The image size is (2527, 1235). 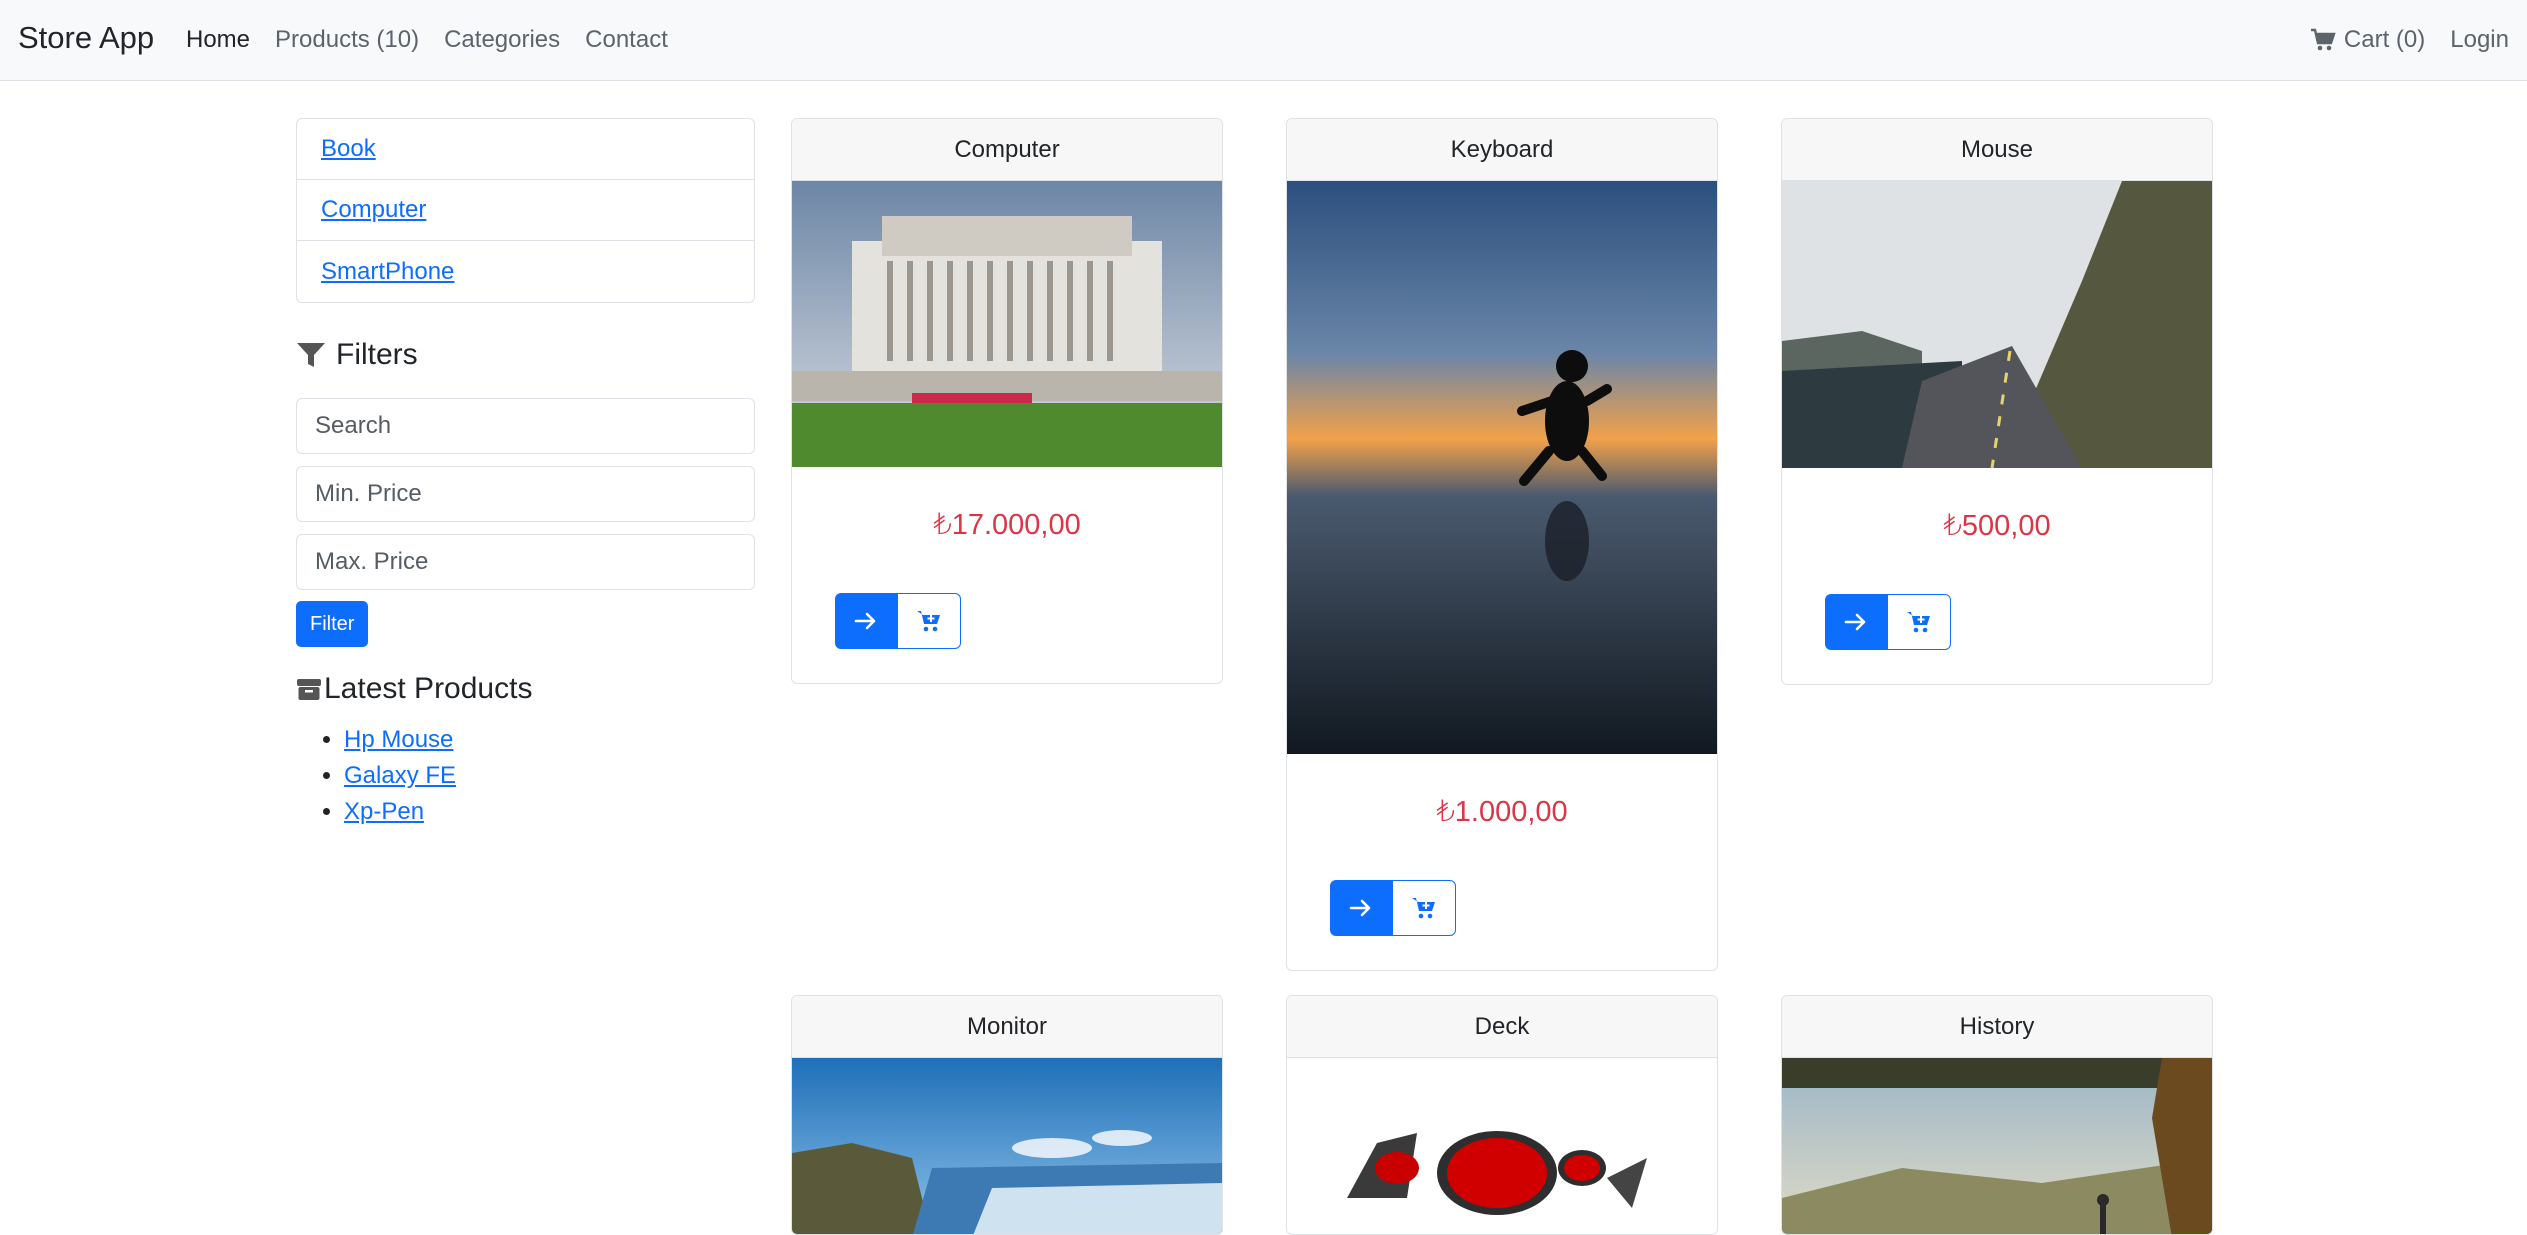 I want to click on filters-title: Filters, so click(x=377, y=354).